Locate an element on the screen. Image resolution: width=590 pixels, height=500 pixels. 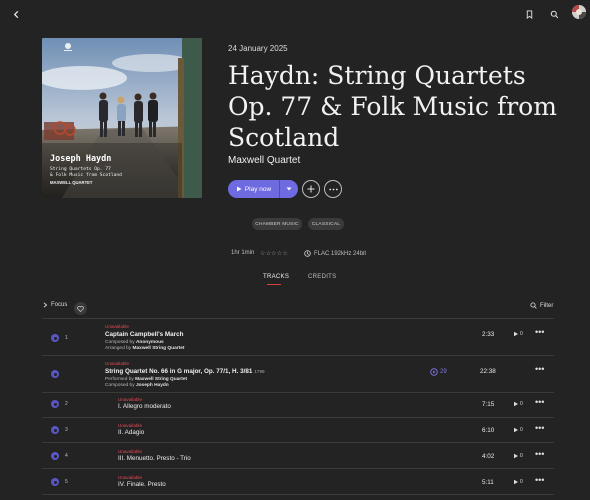
track-title: IV. Finale. Presto is located at coordinates (142, 484).